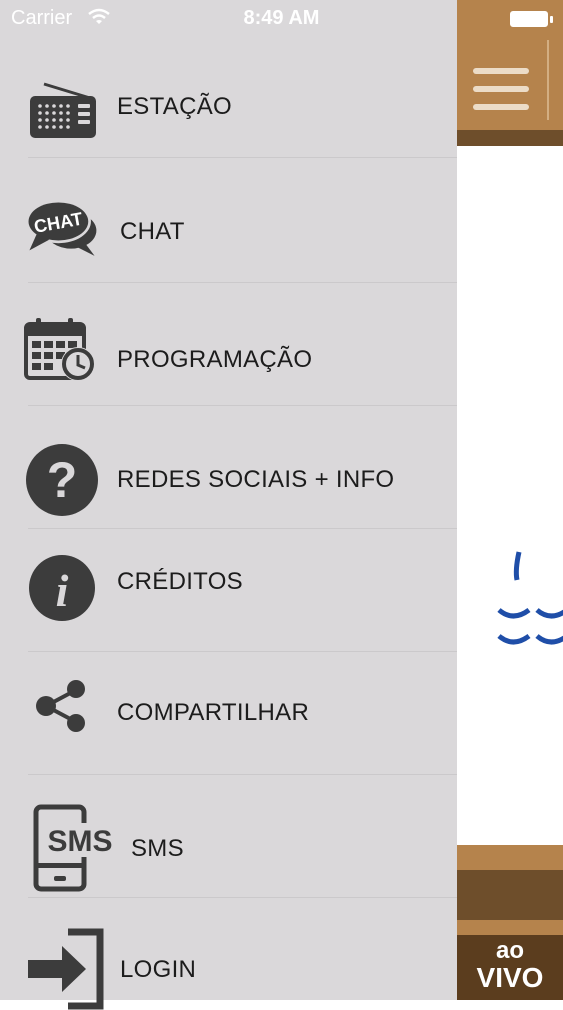 Image resolution: width=563 pixels, height=1010 pixels. Describe the element at coordinates (158, 969) in the screenshot. I see `menu-item-label: LOGIN` at that location.